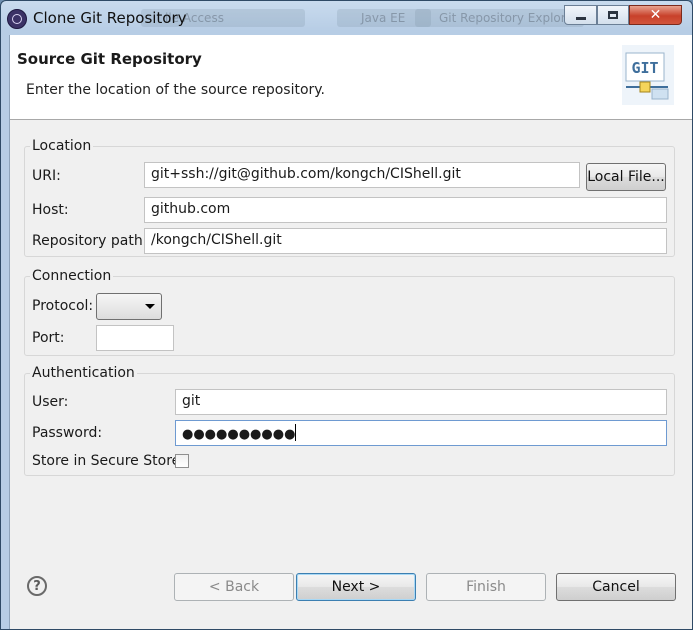 This screenshot has width=693, height=630. What do you see at coordinates (129, 306) in the screenshot?
I see `protocol-select` at bounding box center [129, 306].